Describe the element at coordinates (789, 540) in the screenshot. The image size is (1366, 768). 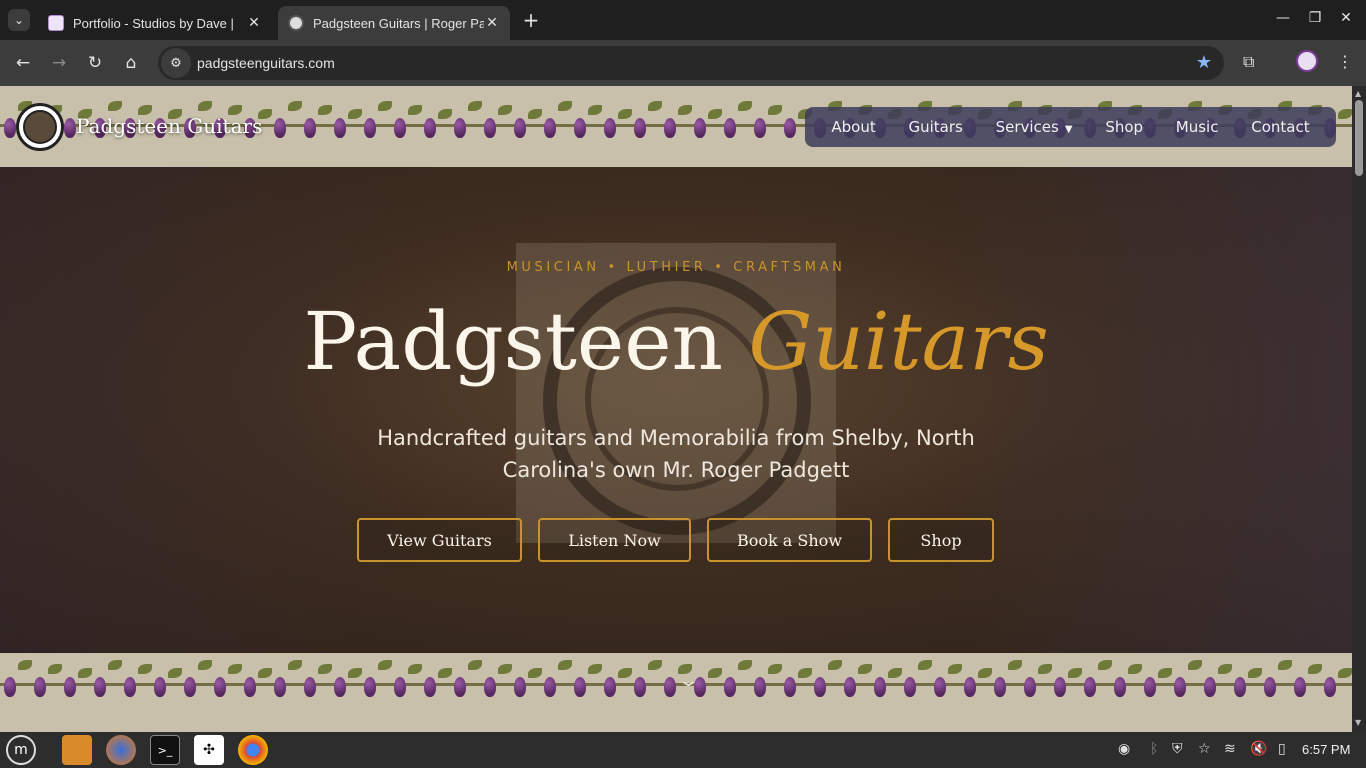
I see `book-a-show-button: Book a Show` at that location.